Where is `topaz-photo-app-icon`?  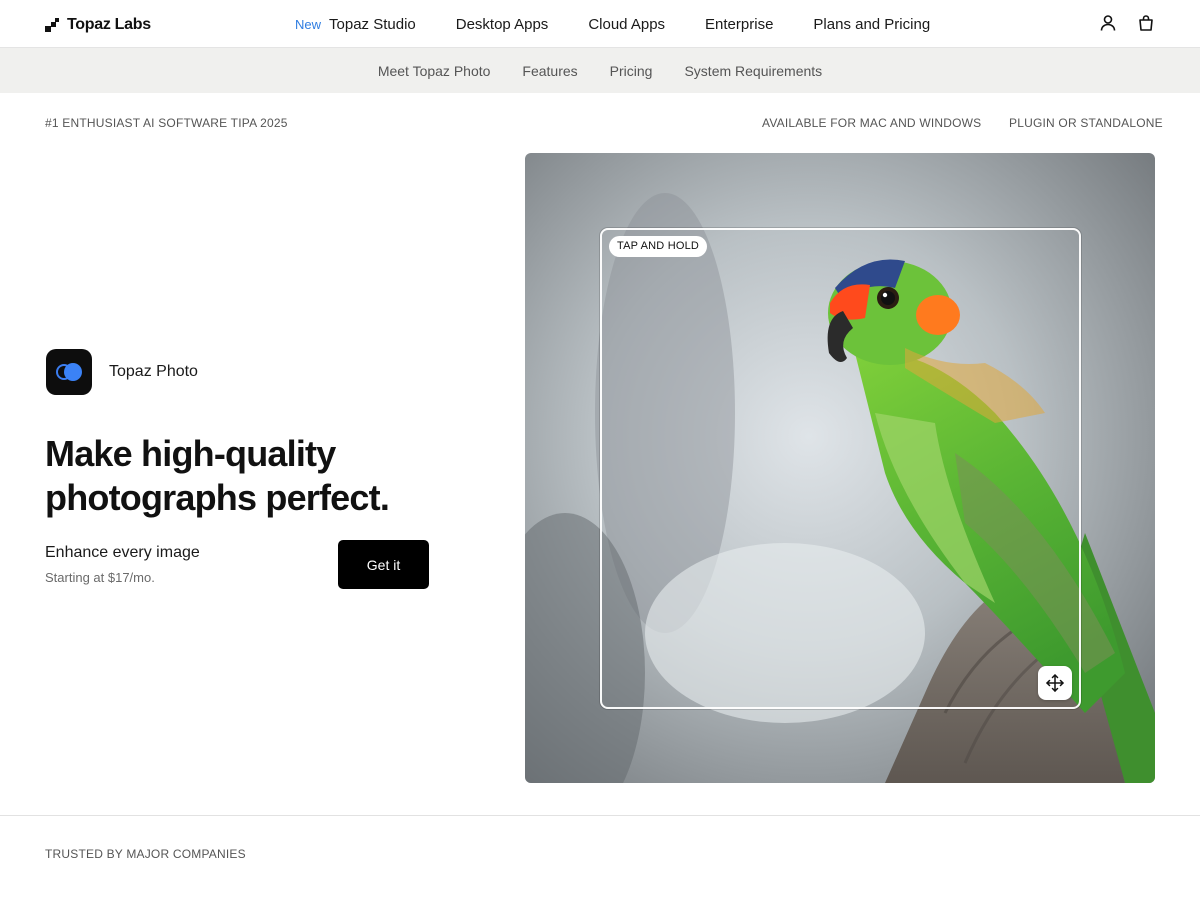
topaz-photo-app-icon is located at coordinates (69, 372).